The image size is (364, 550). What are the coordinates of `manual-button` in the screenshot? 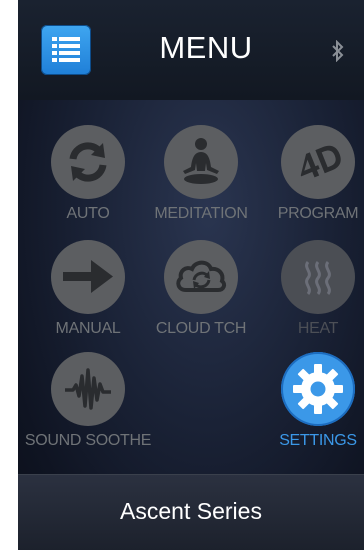 It's located at (88, 277).